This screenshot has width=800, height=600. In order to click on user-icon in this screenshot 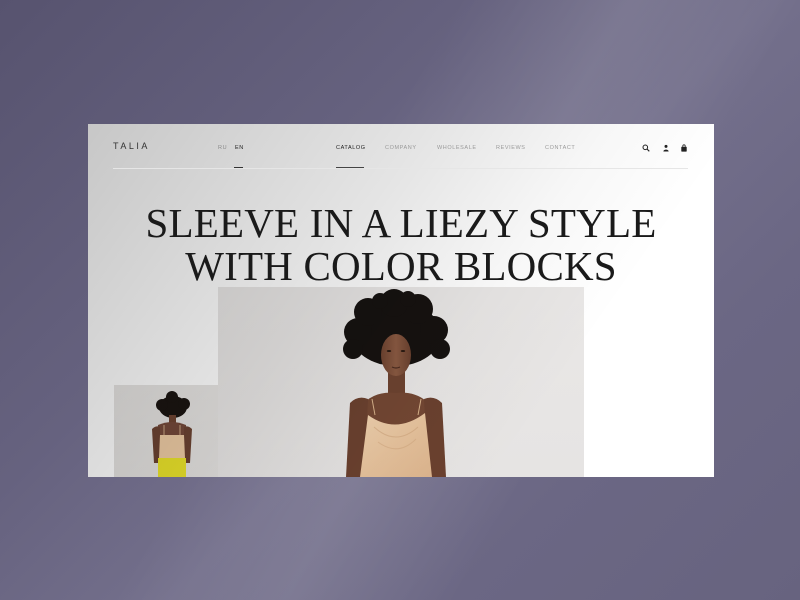, I will do `click(666, 148)`.